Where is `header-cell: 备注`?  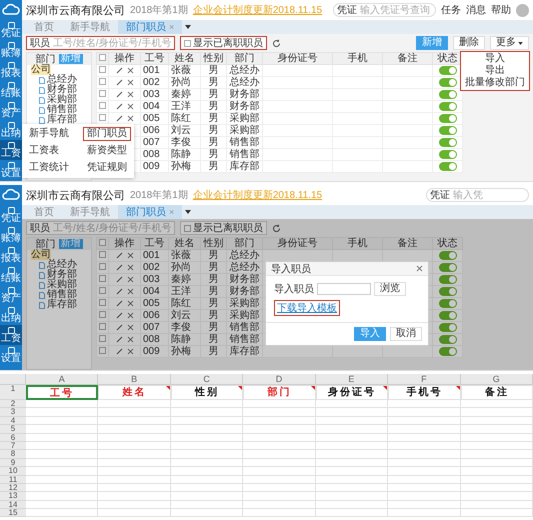
header-cell: 备注 is located at coordinates (496, 392).